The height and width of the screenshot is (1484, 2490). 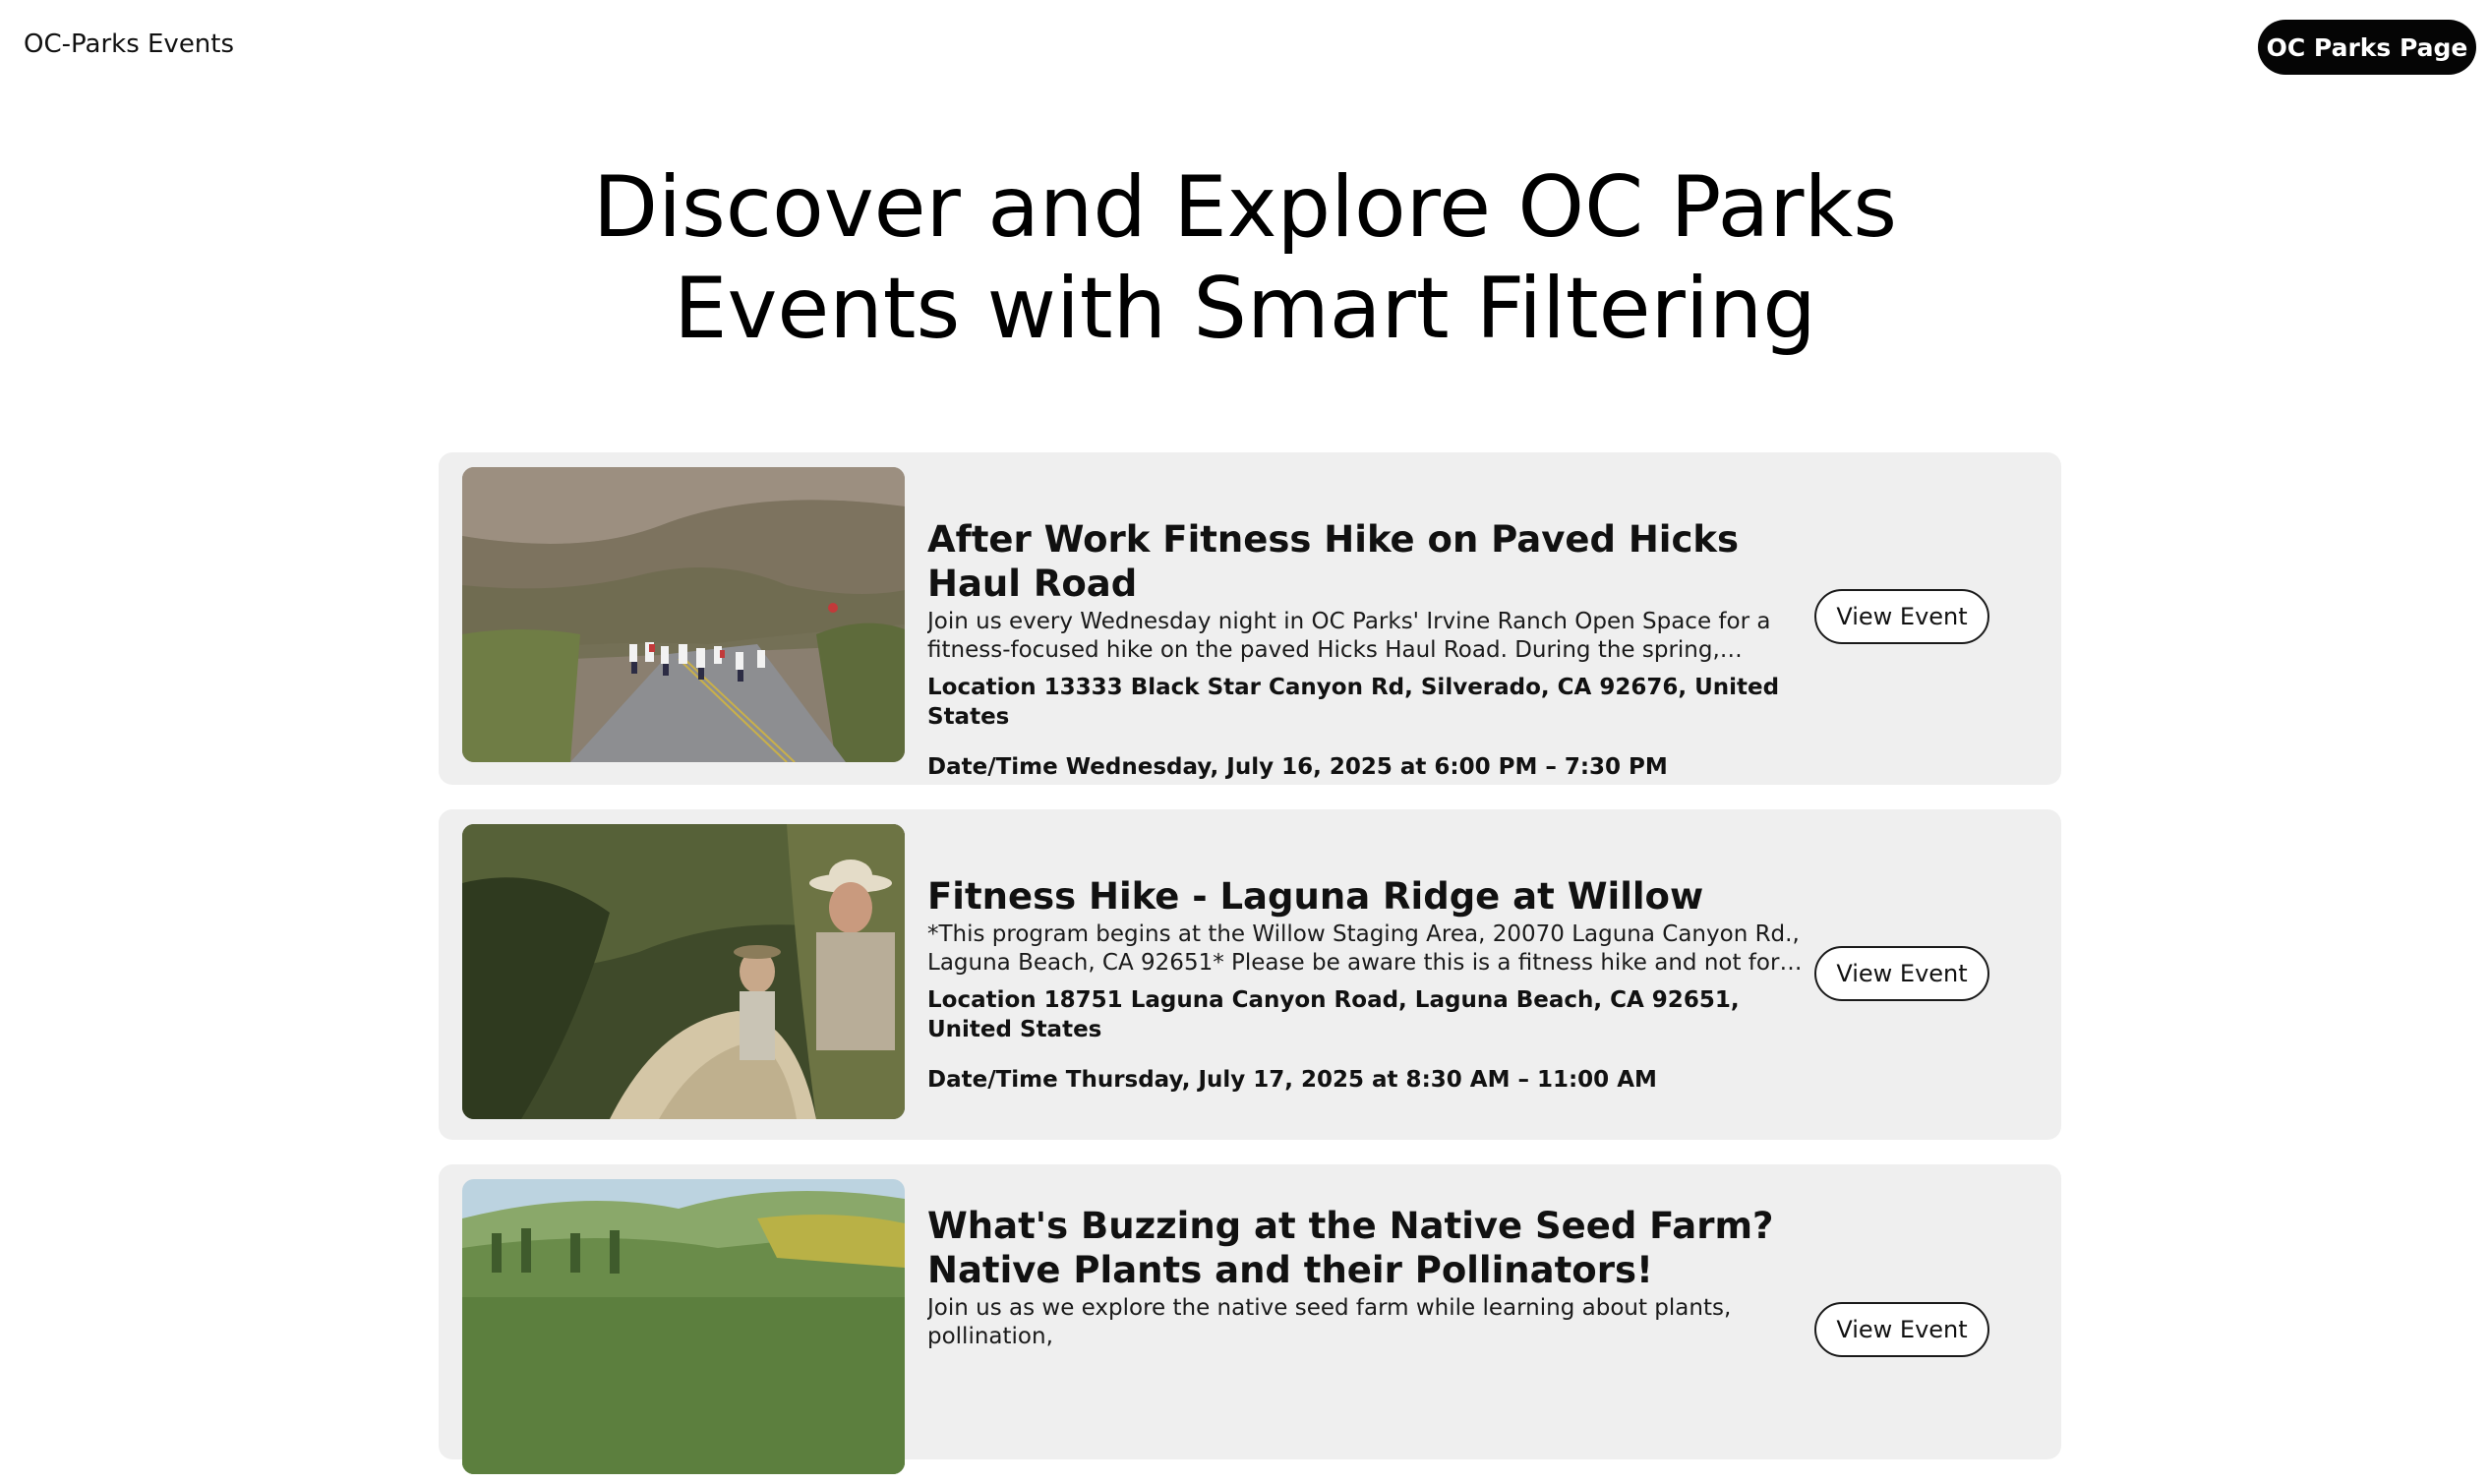 I want to click on hikers-on-paved-road-photo, so click(x=683, y=615).